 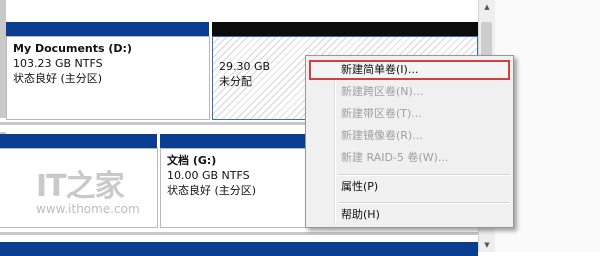 I want to click on partition-size: 103.23 GB NTFS, so click(x=58, y=63).